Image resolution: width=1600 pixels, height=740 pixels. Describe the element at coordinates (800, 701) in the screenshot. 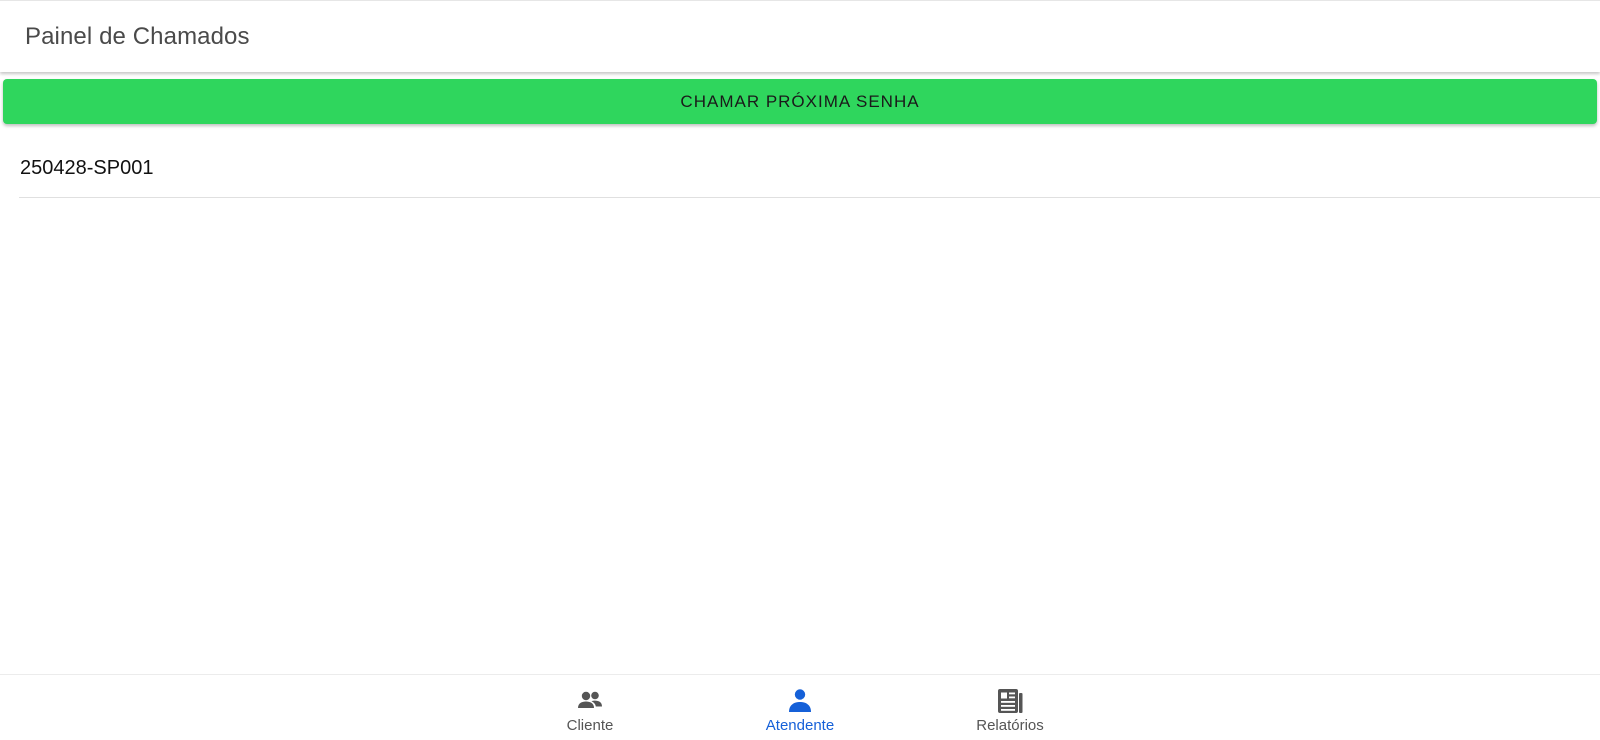

I see `person-icon` at that location.